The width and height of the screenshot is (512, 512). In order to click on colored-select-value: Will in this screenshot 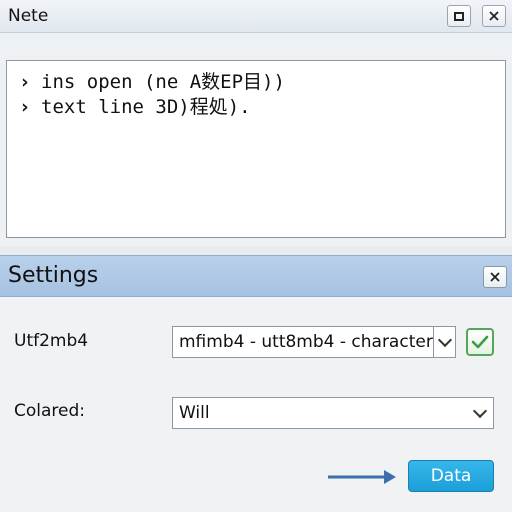, I will do `click(194, 413)`.